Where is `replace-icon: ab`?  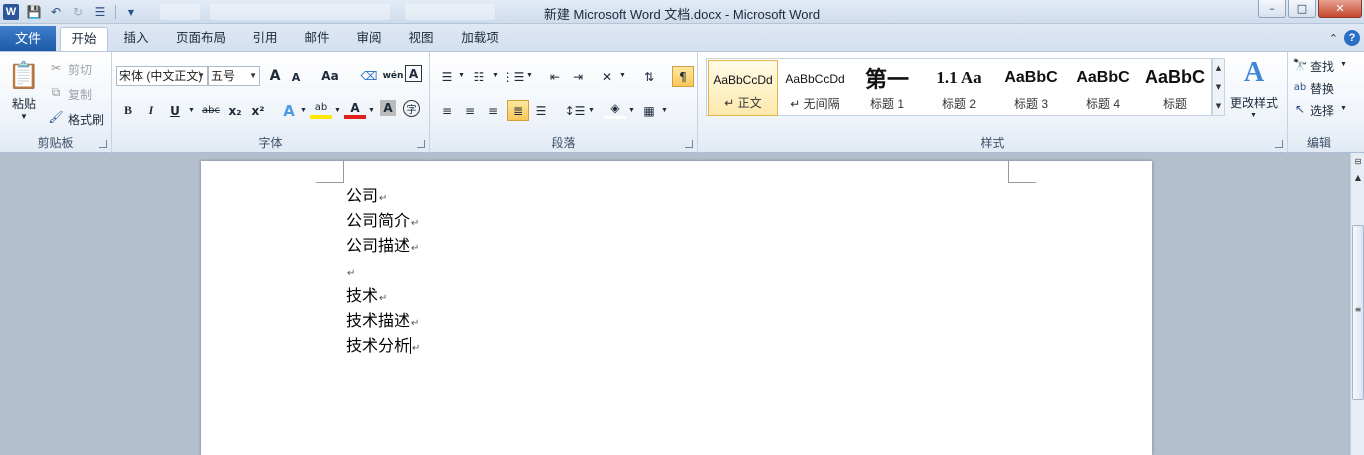
replace-icon: ab is located at coordinates (1300, 87).